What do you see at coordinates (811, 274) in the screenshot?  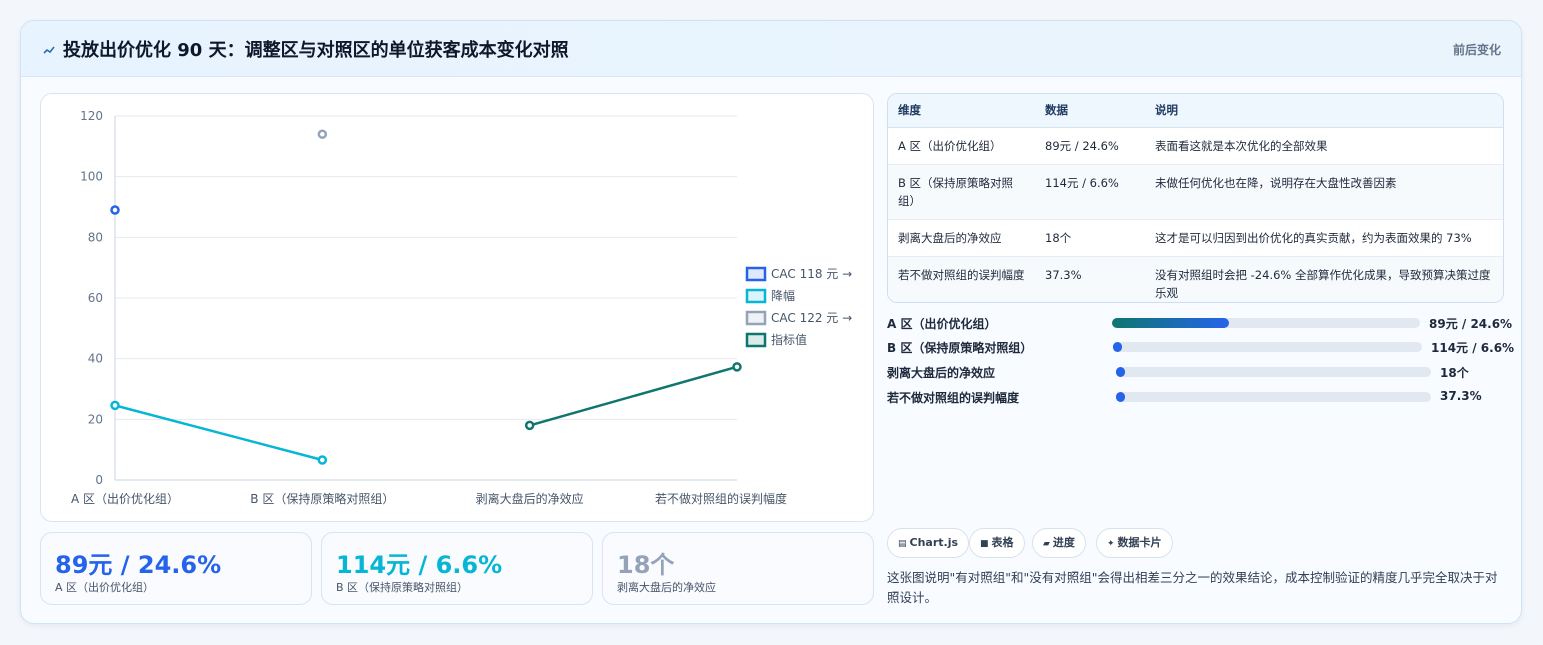 I see `legend-label: CAC 118 元 →` at bounding box center [811, 274].